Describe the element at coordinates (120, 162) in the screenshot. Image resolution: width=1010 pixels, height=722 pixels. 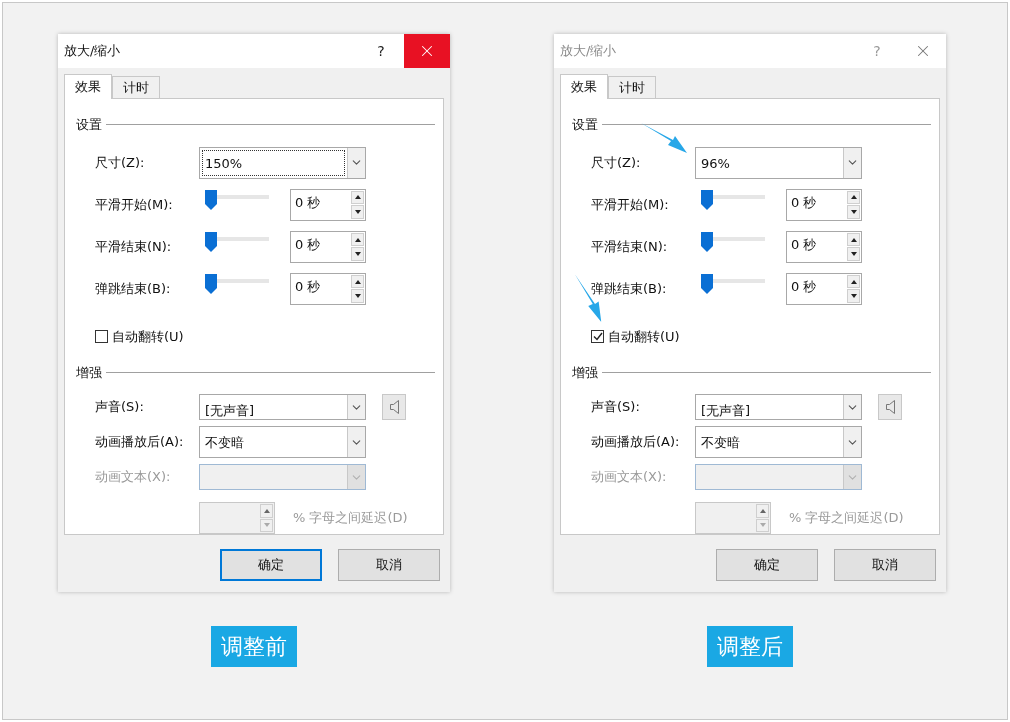
I see `field-label: 尺寸(Z):` at that location.